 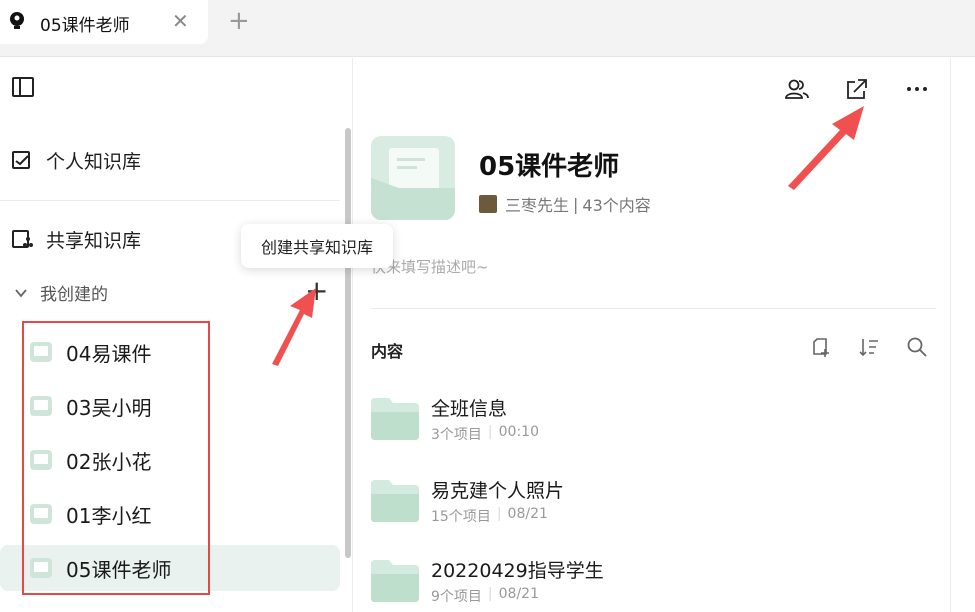 I want to click on close-icon: ✕, so click(x=180, y=21).